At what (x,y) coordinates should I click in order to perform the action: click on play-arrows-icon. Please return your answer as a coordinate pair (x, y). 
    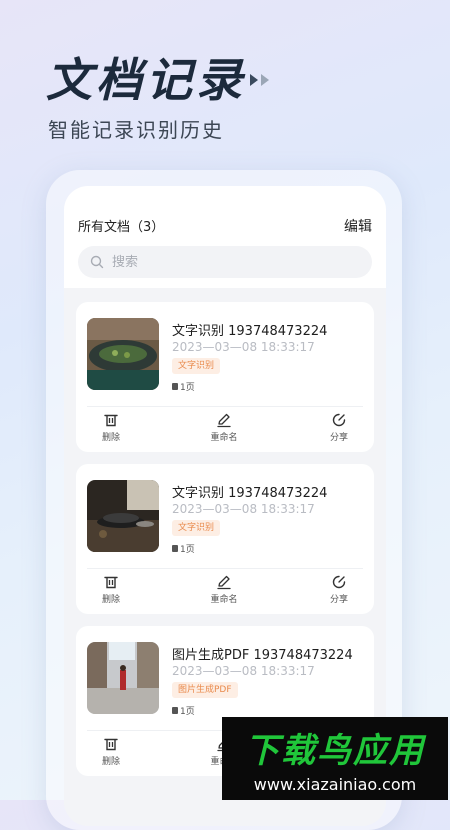
    Looking at the image, I should click on (259, 80).